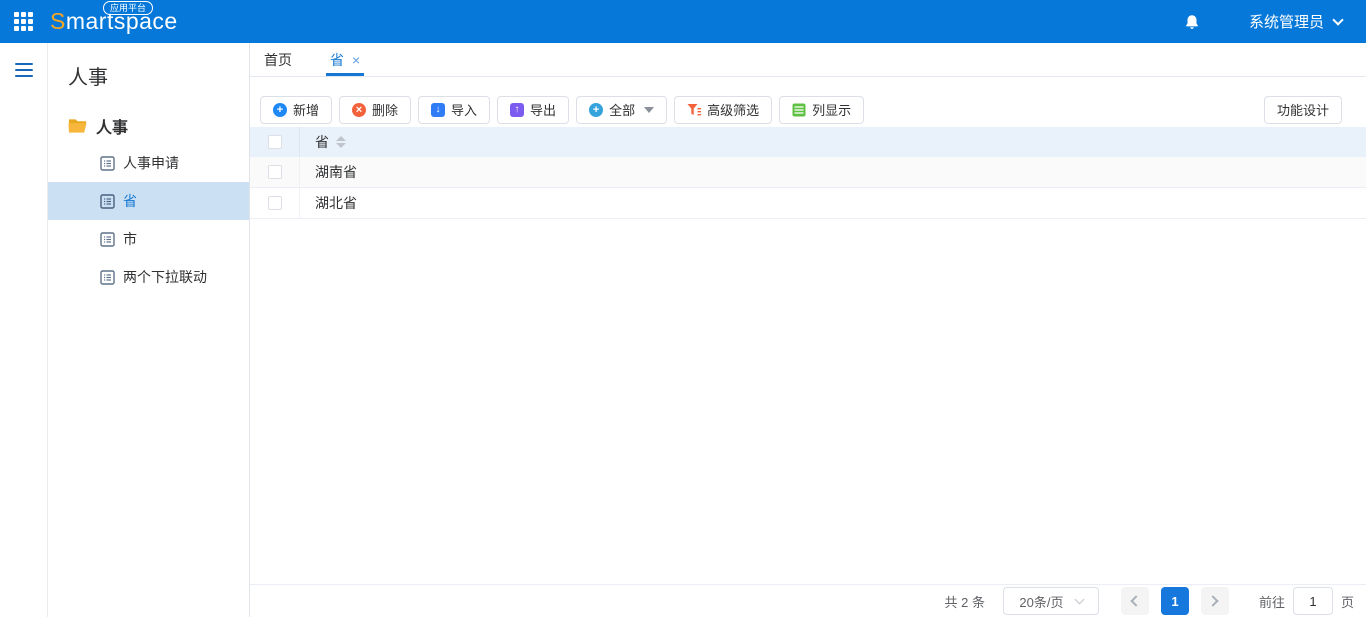 The width and height of the screenshot is (1366, 617). Describe the element at coordinates (1271, 602) in the screenshot. I see `goto-label: 前往` at that location.